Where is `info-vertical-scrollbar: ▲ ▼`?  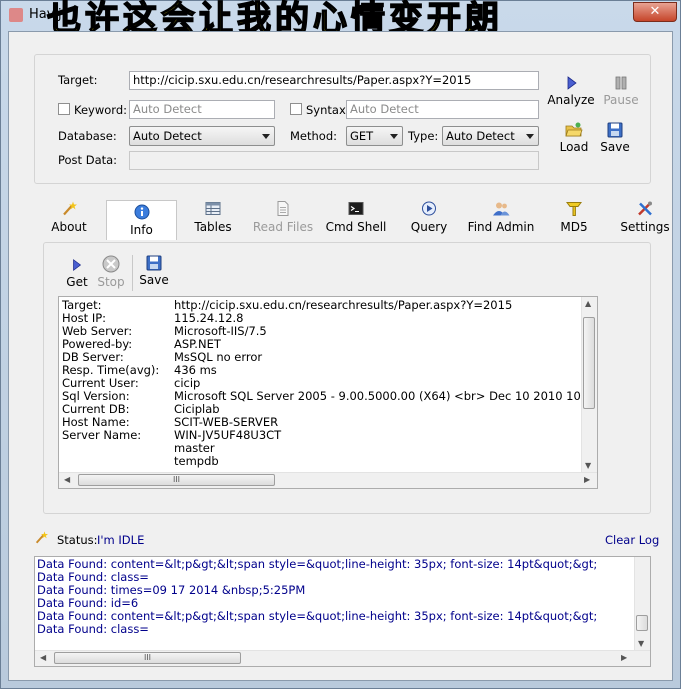
info-vertical-scrollbar: ▲ ▼ is located at coordinates (589, 385).